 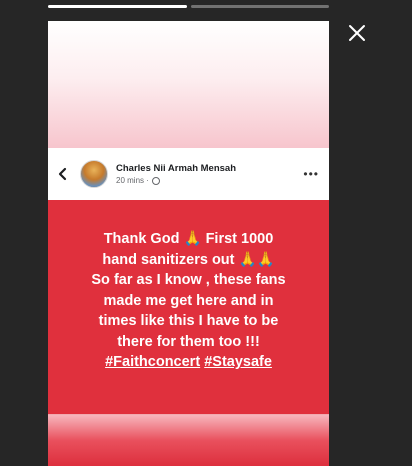 What do you see at coordinates (188, 6) in the screenshot?
I see `story-progress` at bounding box center [188, 6].